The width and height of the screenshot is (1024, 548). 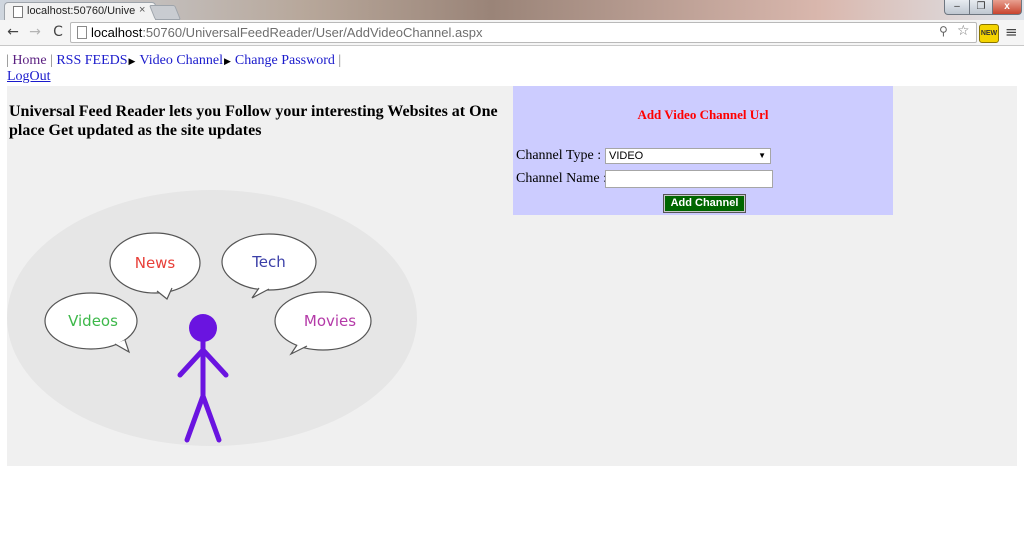 What do you see at coordinates (35, 32) in the screenshot?
I see `forward-arrow-icon: →` at bounding box center [35, 32].